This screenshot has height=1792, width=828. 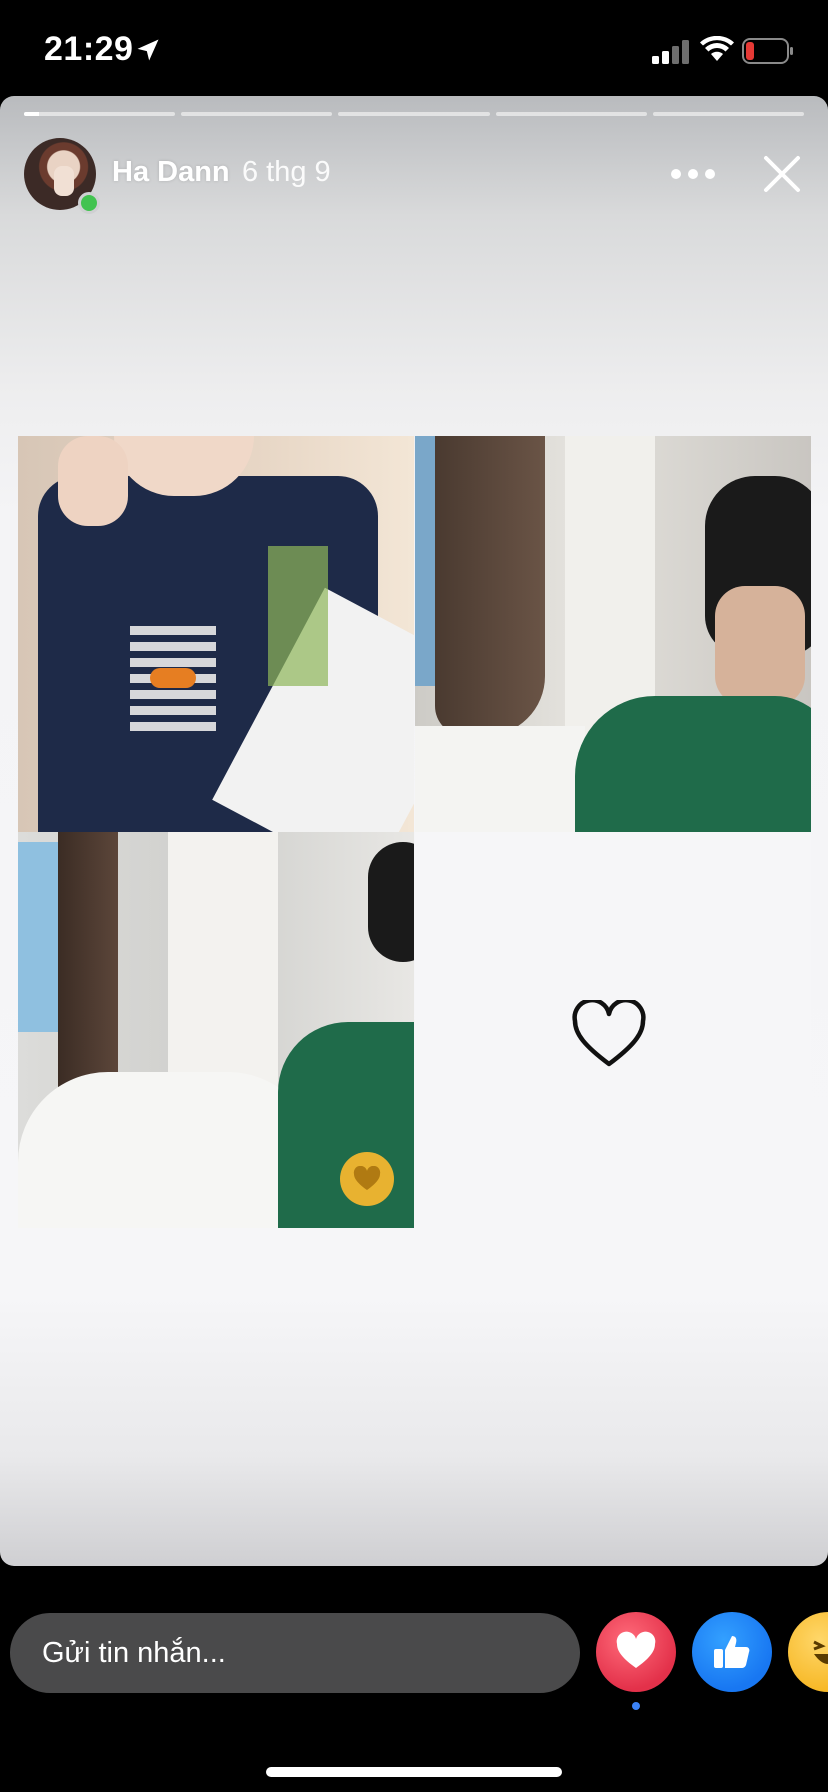 What do you see at coordinates (414, 48) in the screenshot?
I see `status-bar: 21:29` at bounding box center [414, 48].